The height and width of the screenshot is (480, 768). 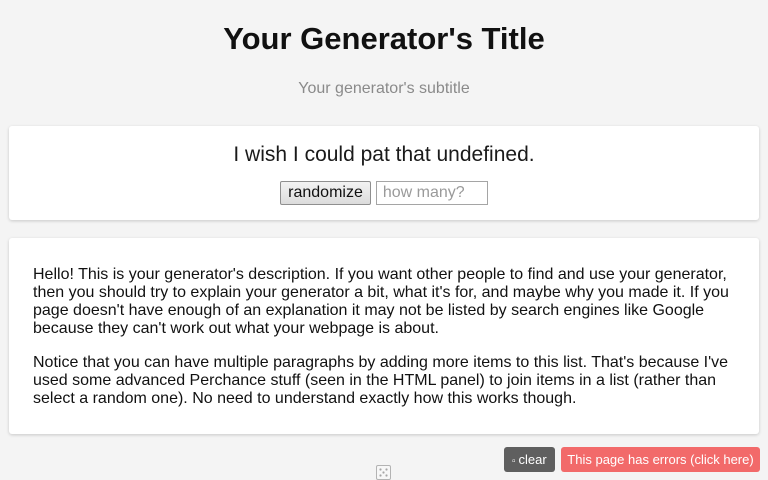 What do you see at coordinates (383, 472) in the screenshot?
I see `dice-icon` at bounding box center [383, 472].